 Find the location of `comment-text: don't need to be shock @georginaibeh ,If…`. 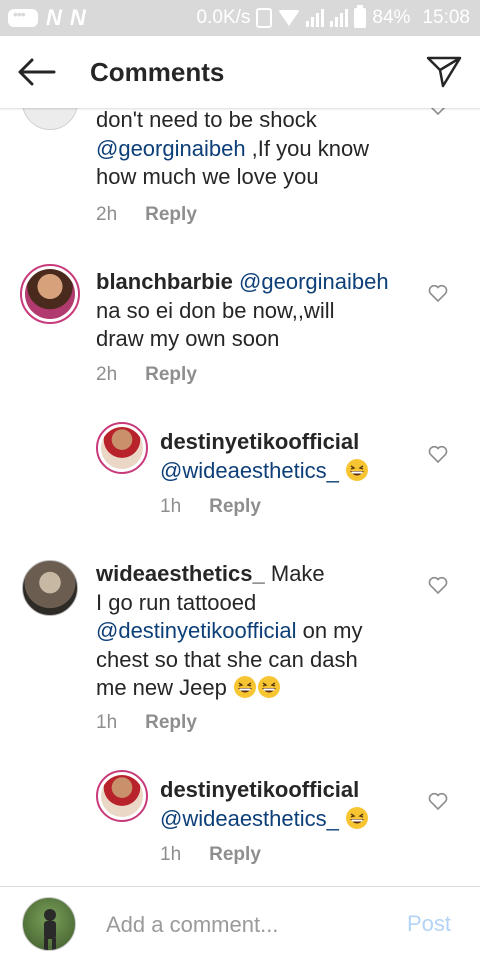

comment-text: don't need to be shock @georginaibeh ,If… is located at coordinates (233, 148).